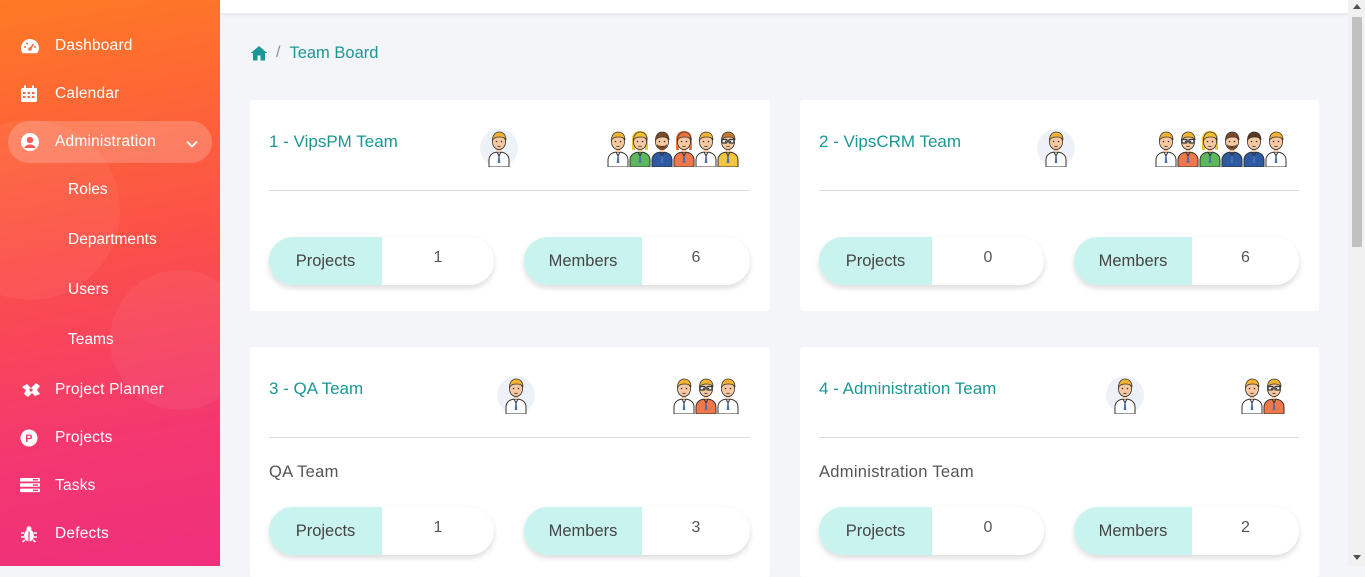  What do you see at coordinates (88, 289) in the screenshot?
I see `sidebar-subitem-label: Users` at bounding box center [88, 289].